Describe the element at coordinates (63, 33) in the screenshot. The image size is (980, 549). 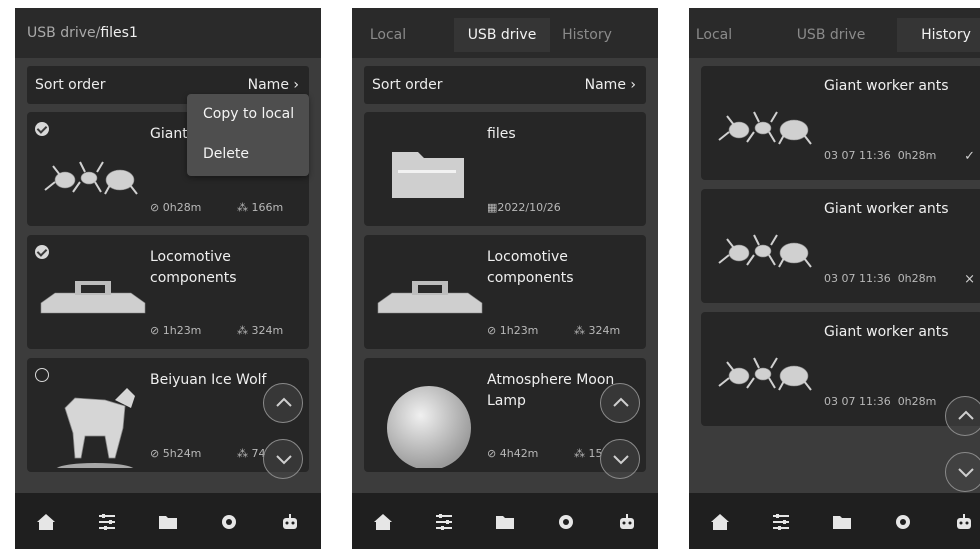
I see `breadcrumb-parent: USB drive/` at that location.